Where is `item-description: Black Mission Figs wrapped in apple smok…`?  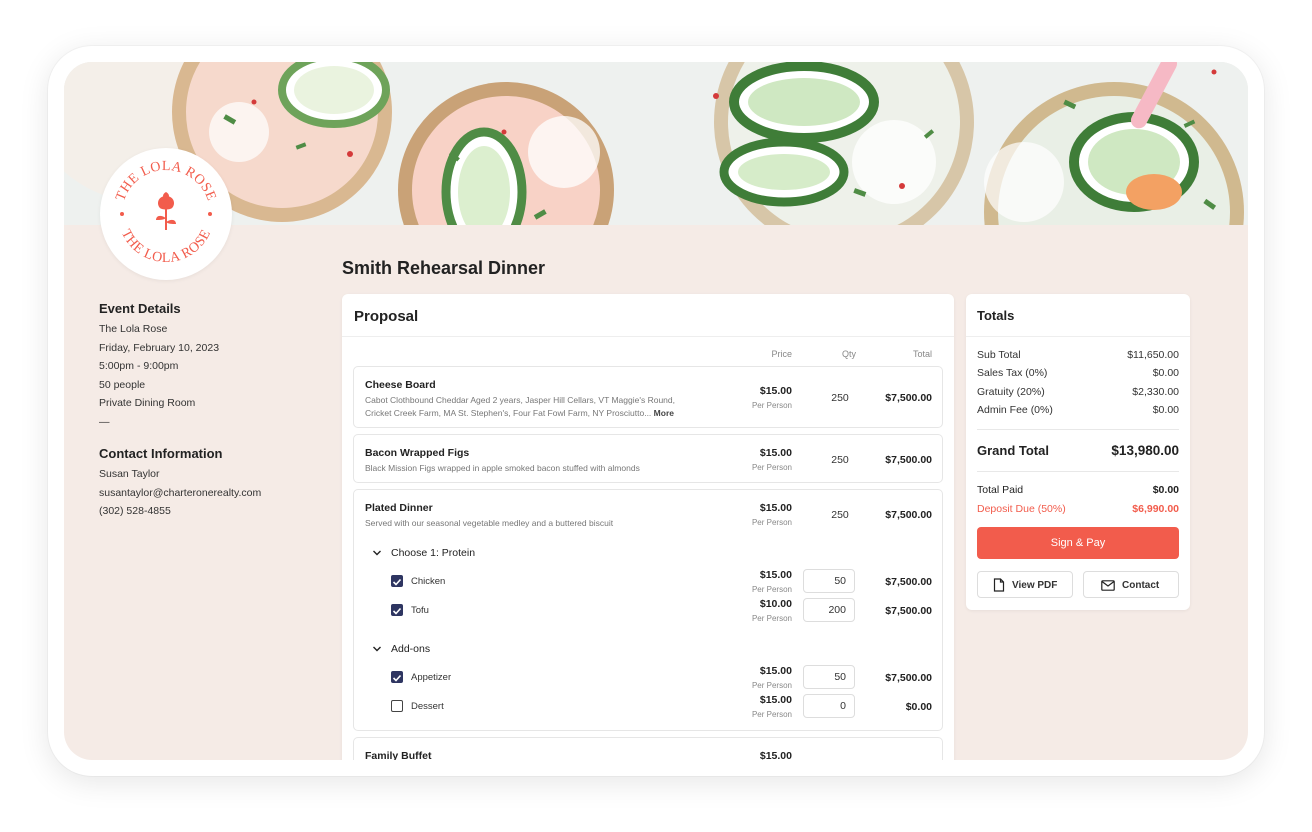
item-description: Black Mission Figs wrapped in apple smok… is located at coordinates (502, 468).